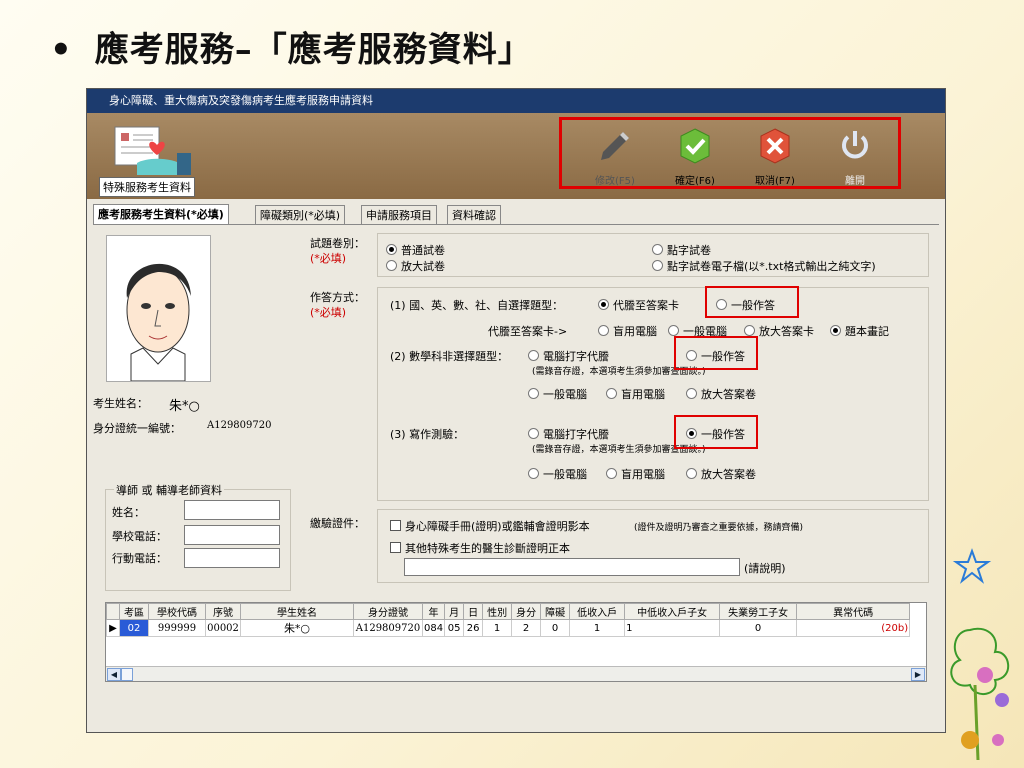  I want to click on q1-sub-blind-pc: 盲用電腦, so click(627, 331).